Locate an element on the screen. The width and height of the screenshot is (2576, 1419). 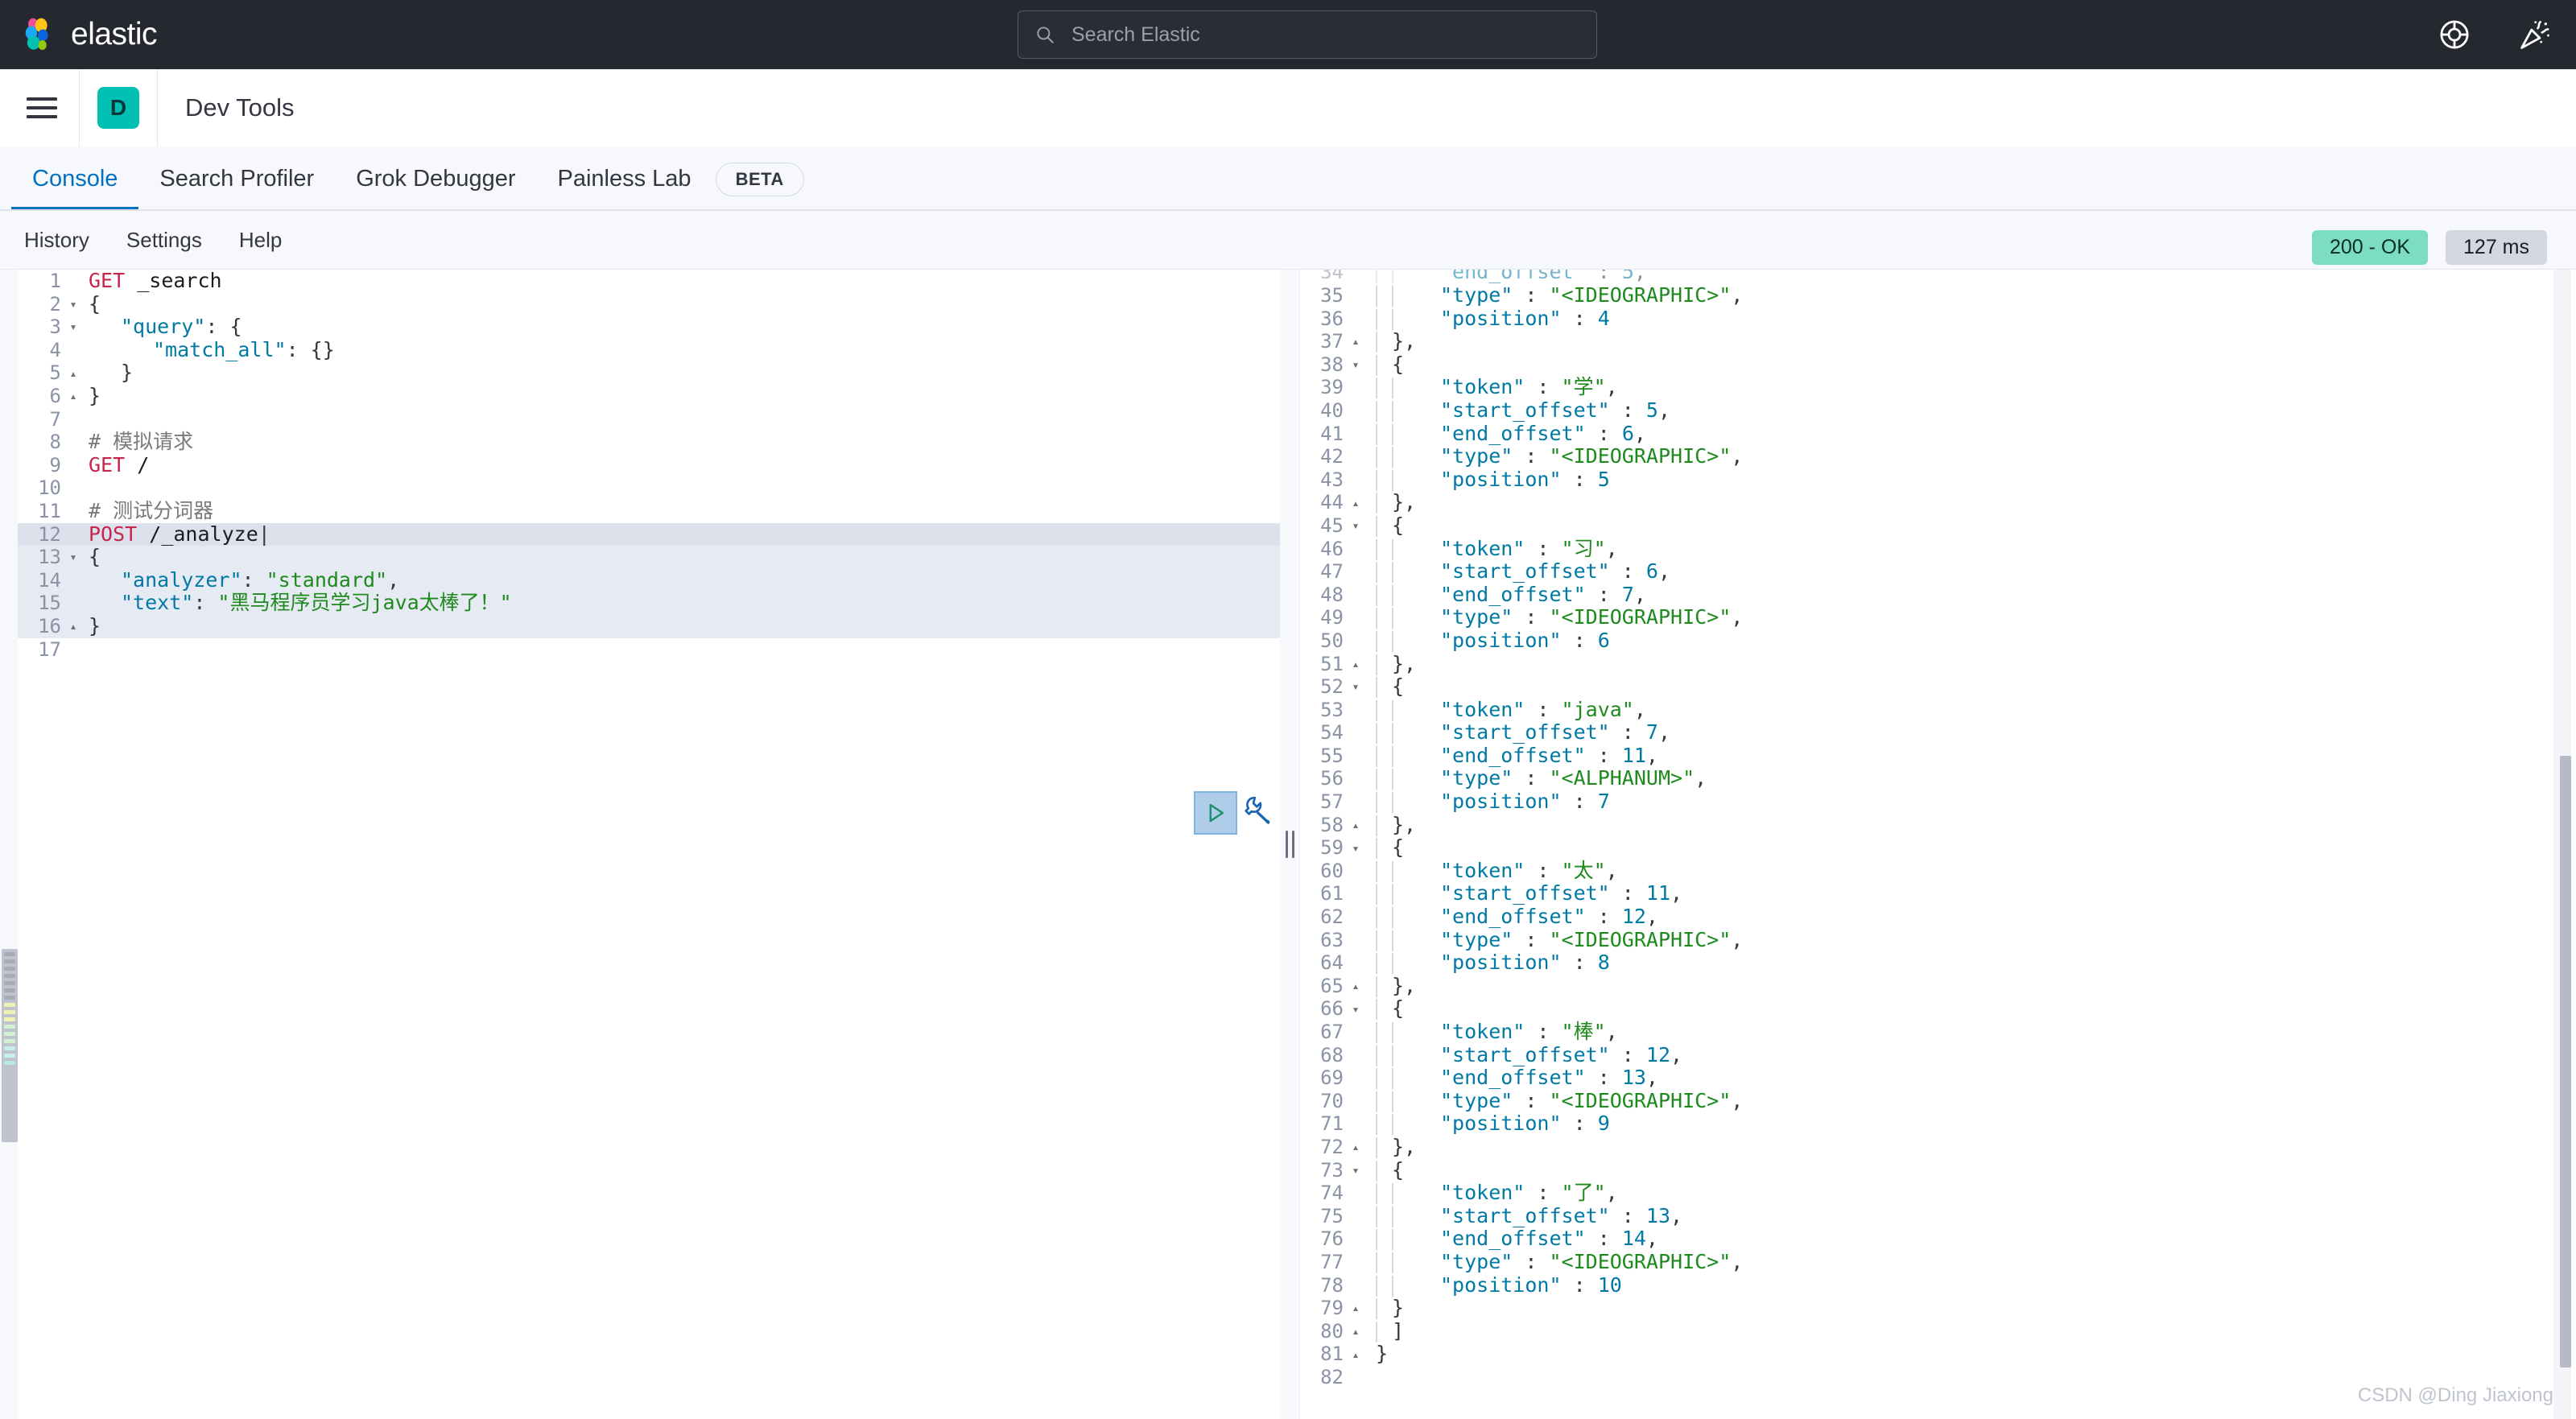
send-request-button is located at coordinates (1215, 813).